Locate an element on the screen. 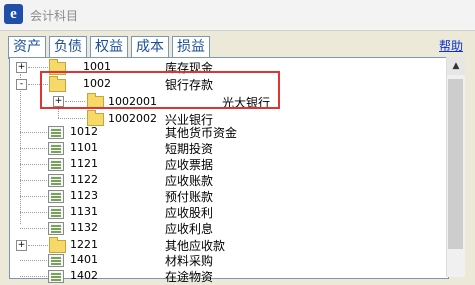  account-code: 1132 is located at coordinates (84, 227).